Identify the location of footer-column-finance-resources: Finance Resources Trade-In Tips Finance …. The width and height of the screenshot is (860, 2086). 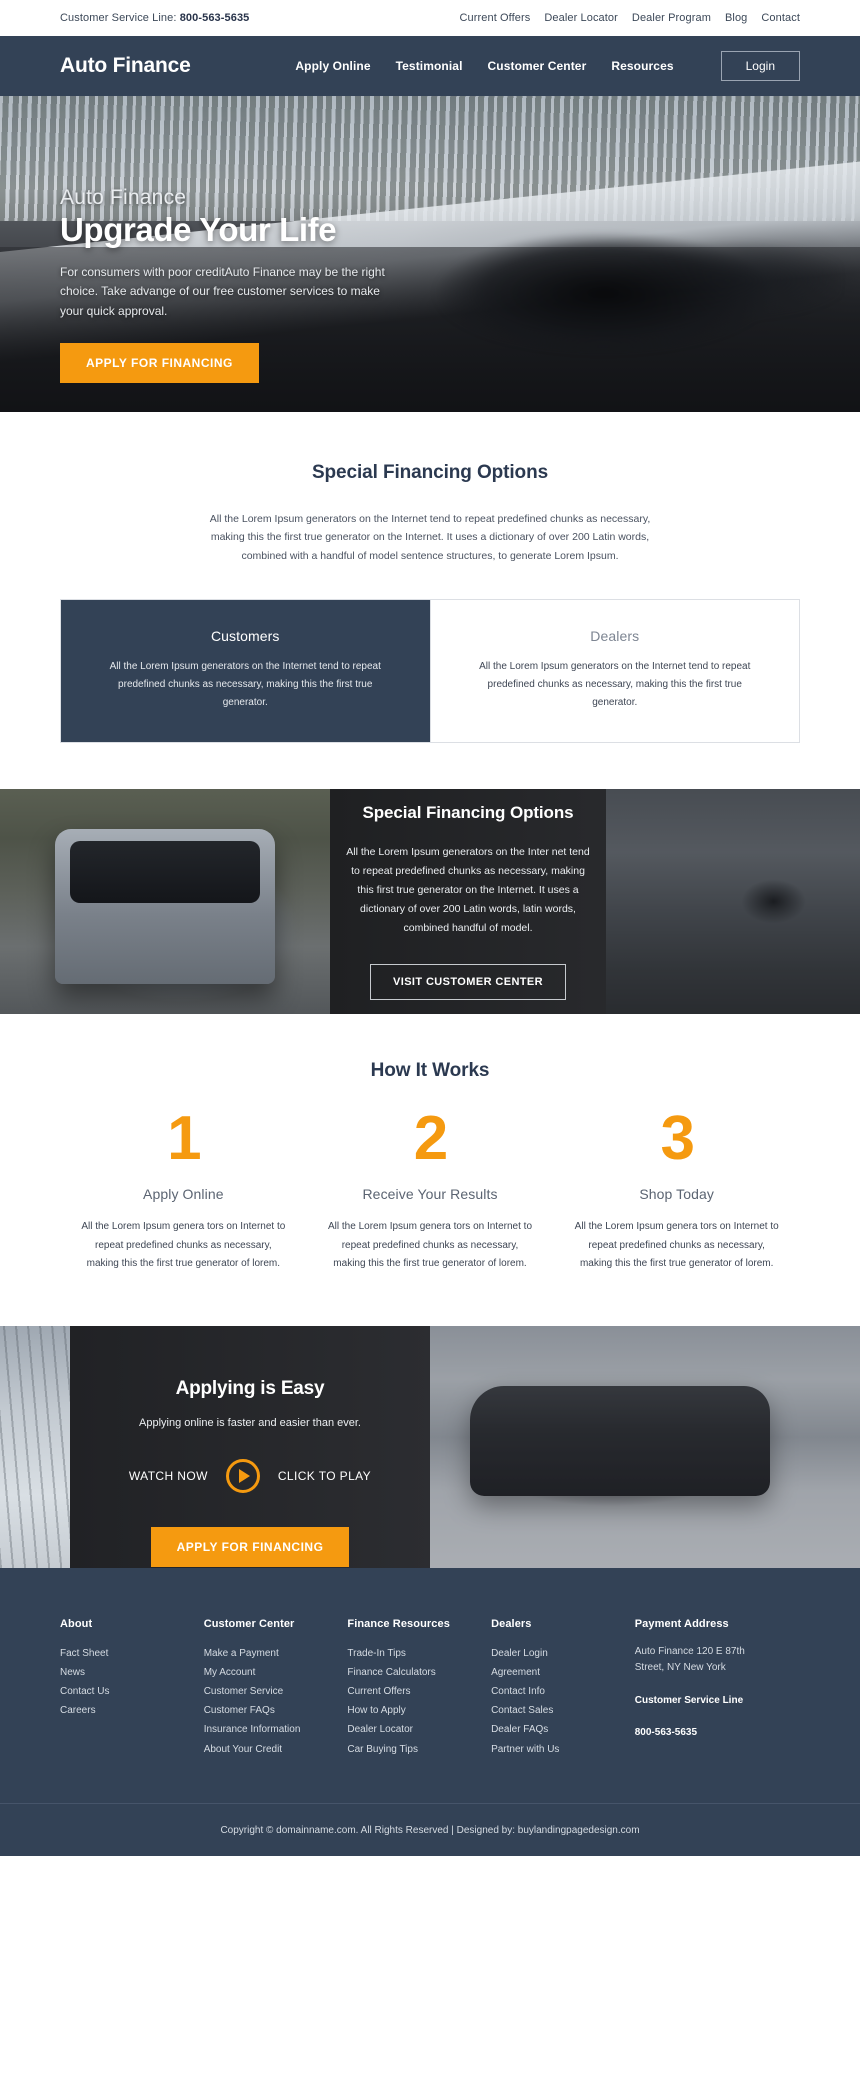
(419, 1688).